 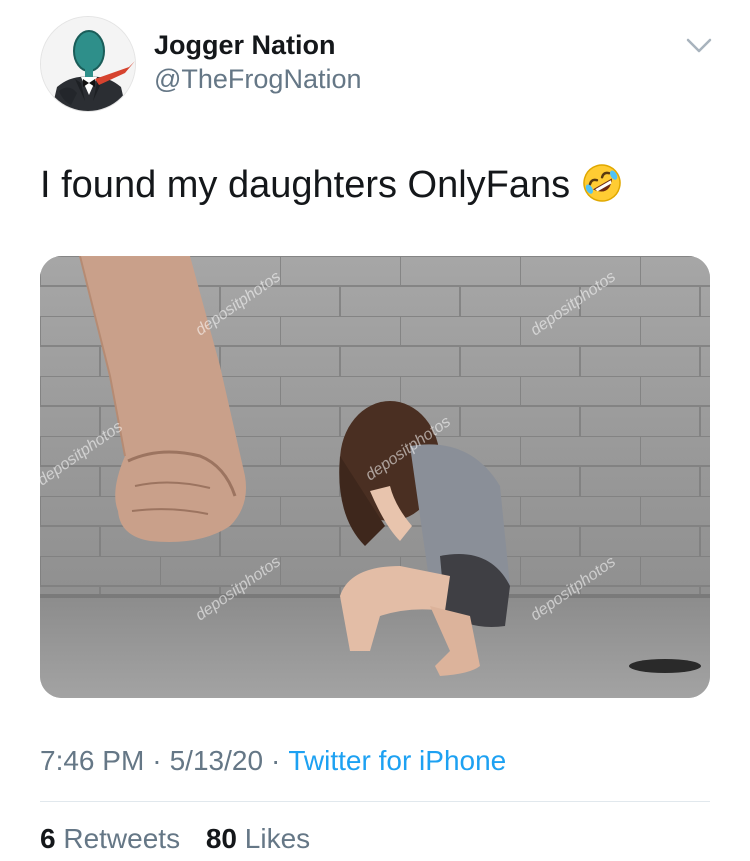 What do you see at coordinates (305, 185) in the screenshot?
I see `tweet-body: I found my daughters OnlyFans` at bounding box center [305, 185].